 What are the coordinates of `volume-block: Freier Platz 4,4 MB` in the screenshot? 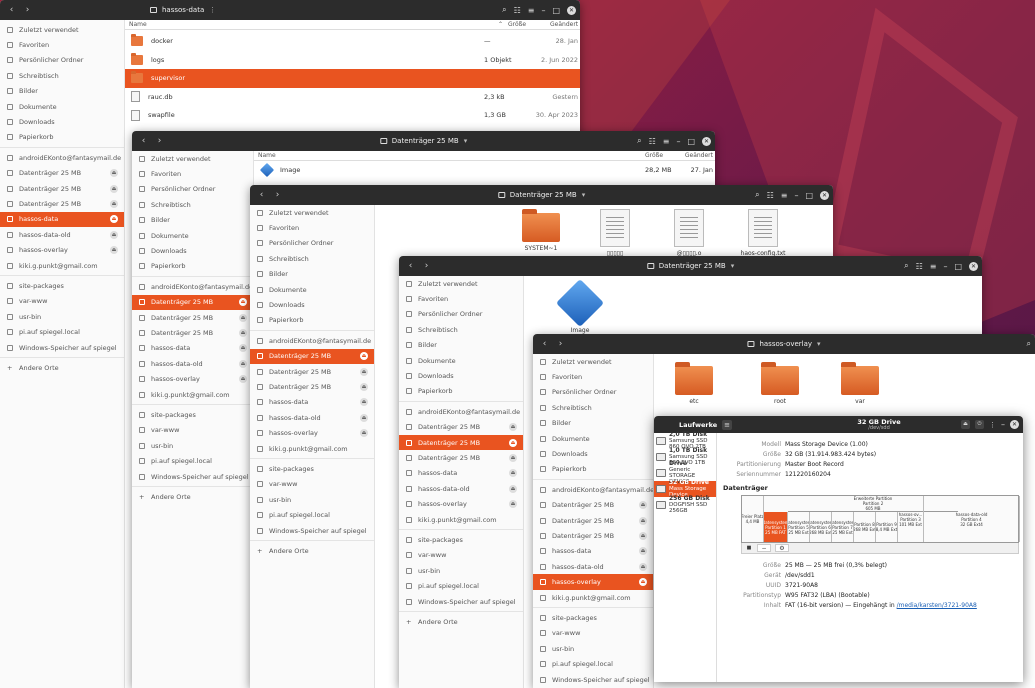 It's located at (753, 519).